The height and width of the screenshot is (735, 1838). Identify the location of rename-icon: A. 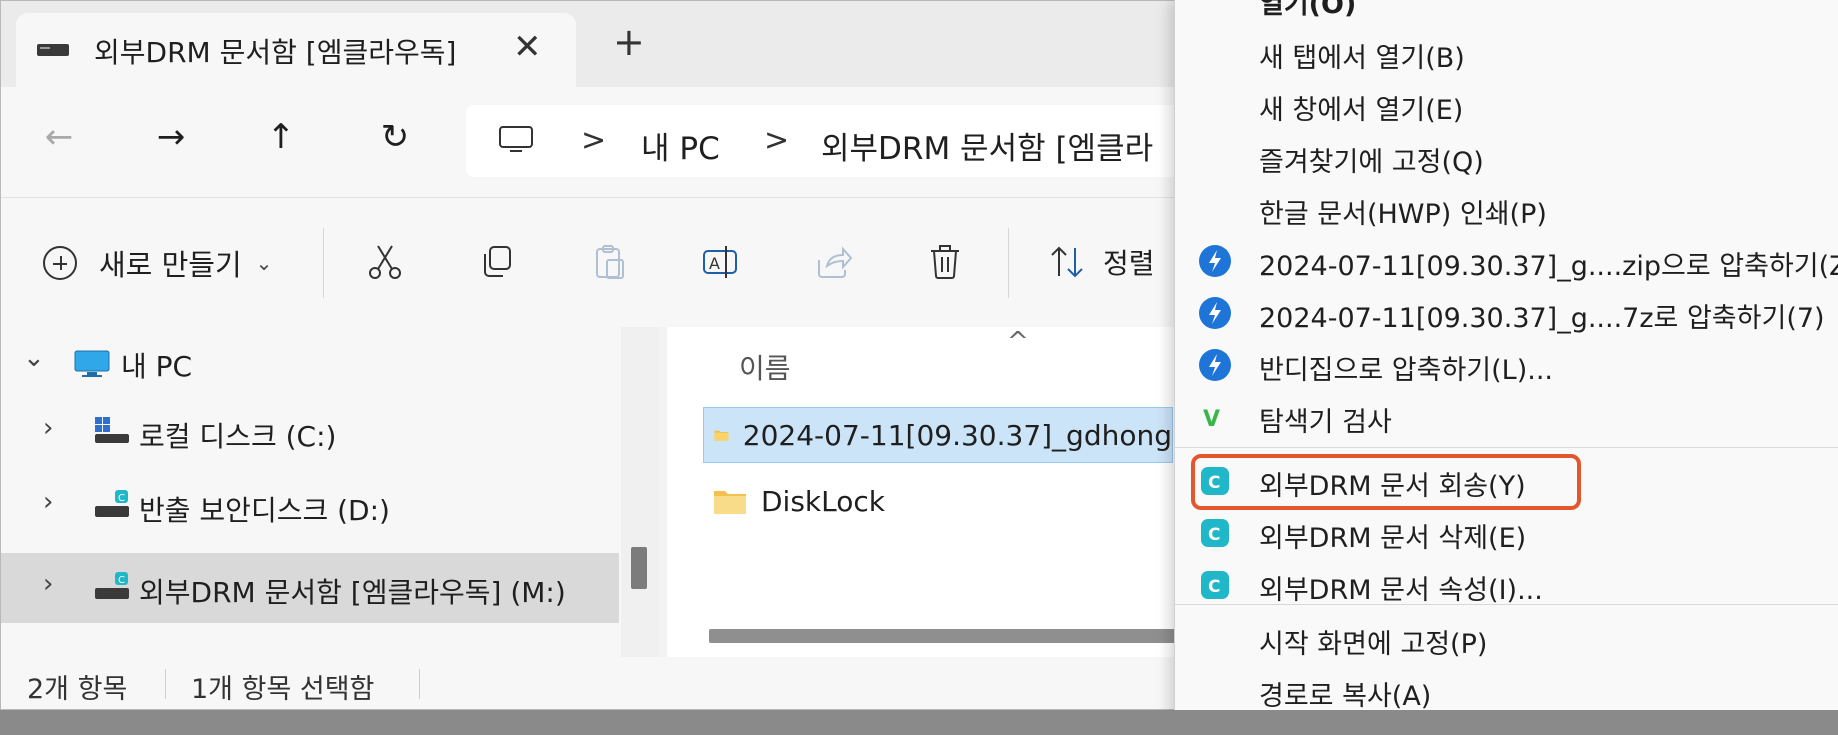
(721, 262).